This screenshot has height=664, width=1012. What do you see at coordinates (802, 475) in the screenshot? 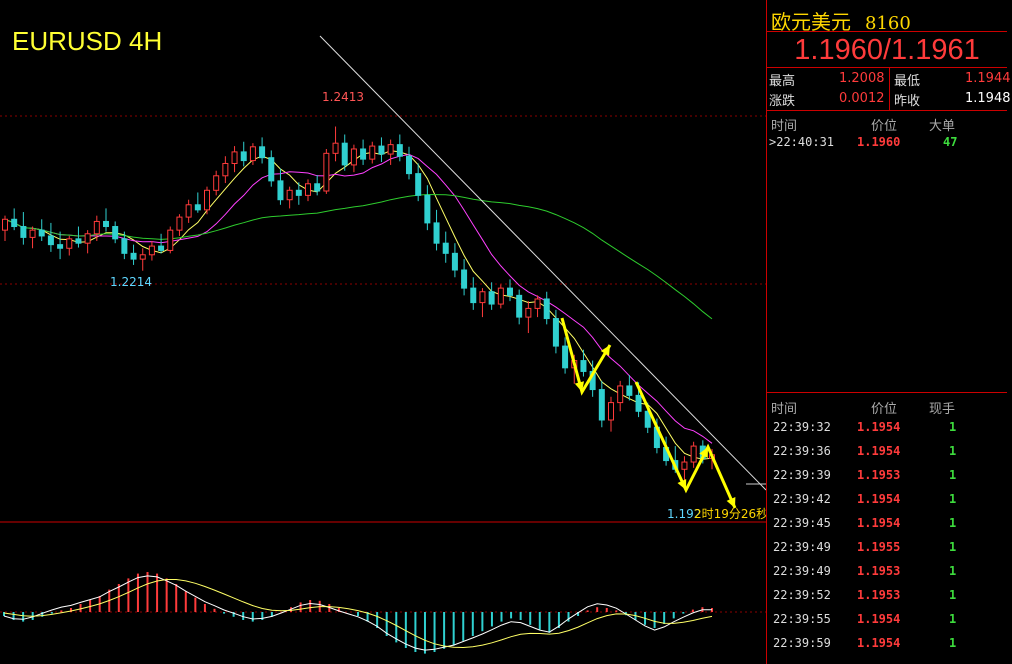
I see `tick-time: 22:39:39` at bounding box center [802, 475].